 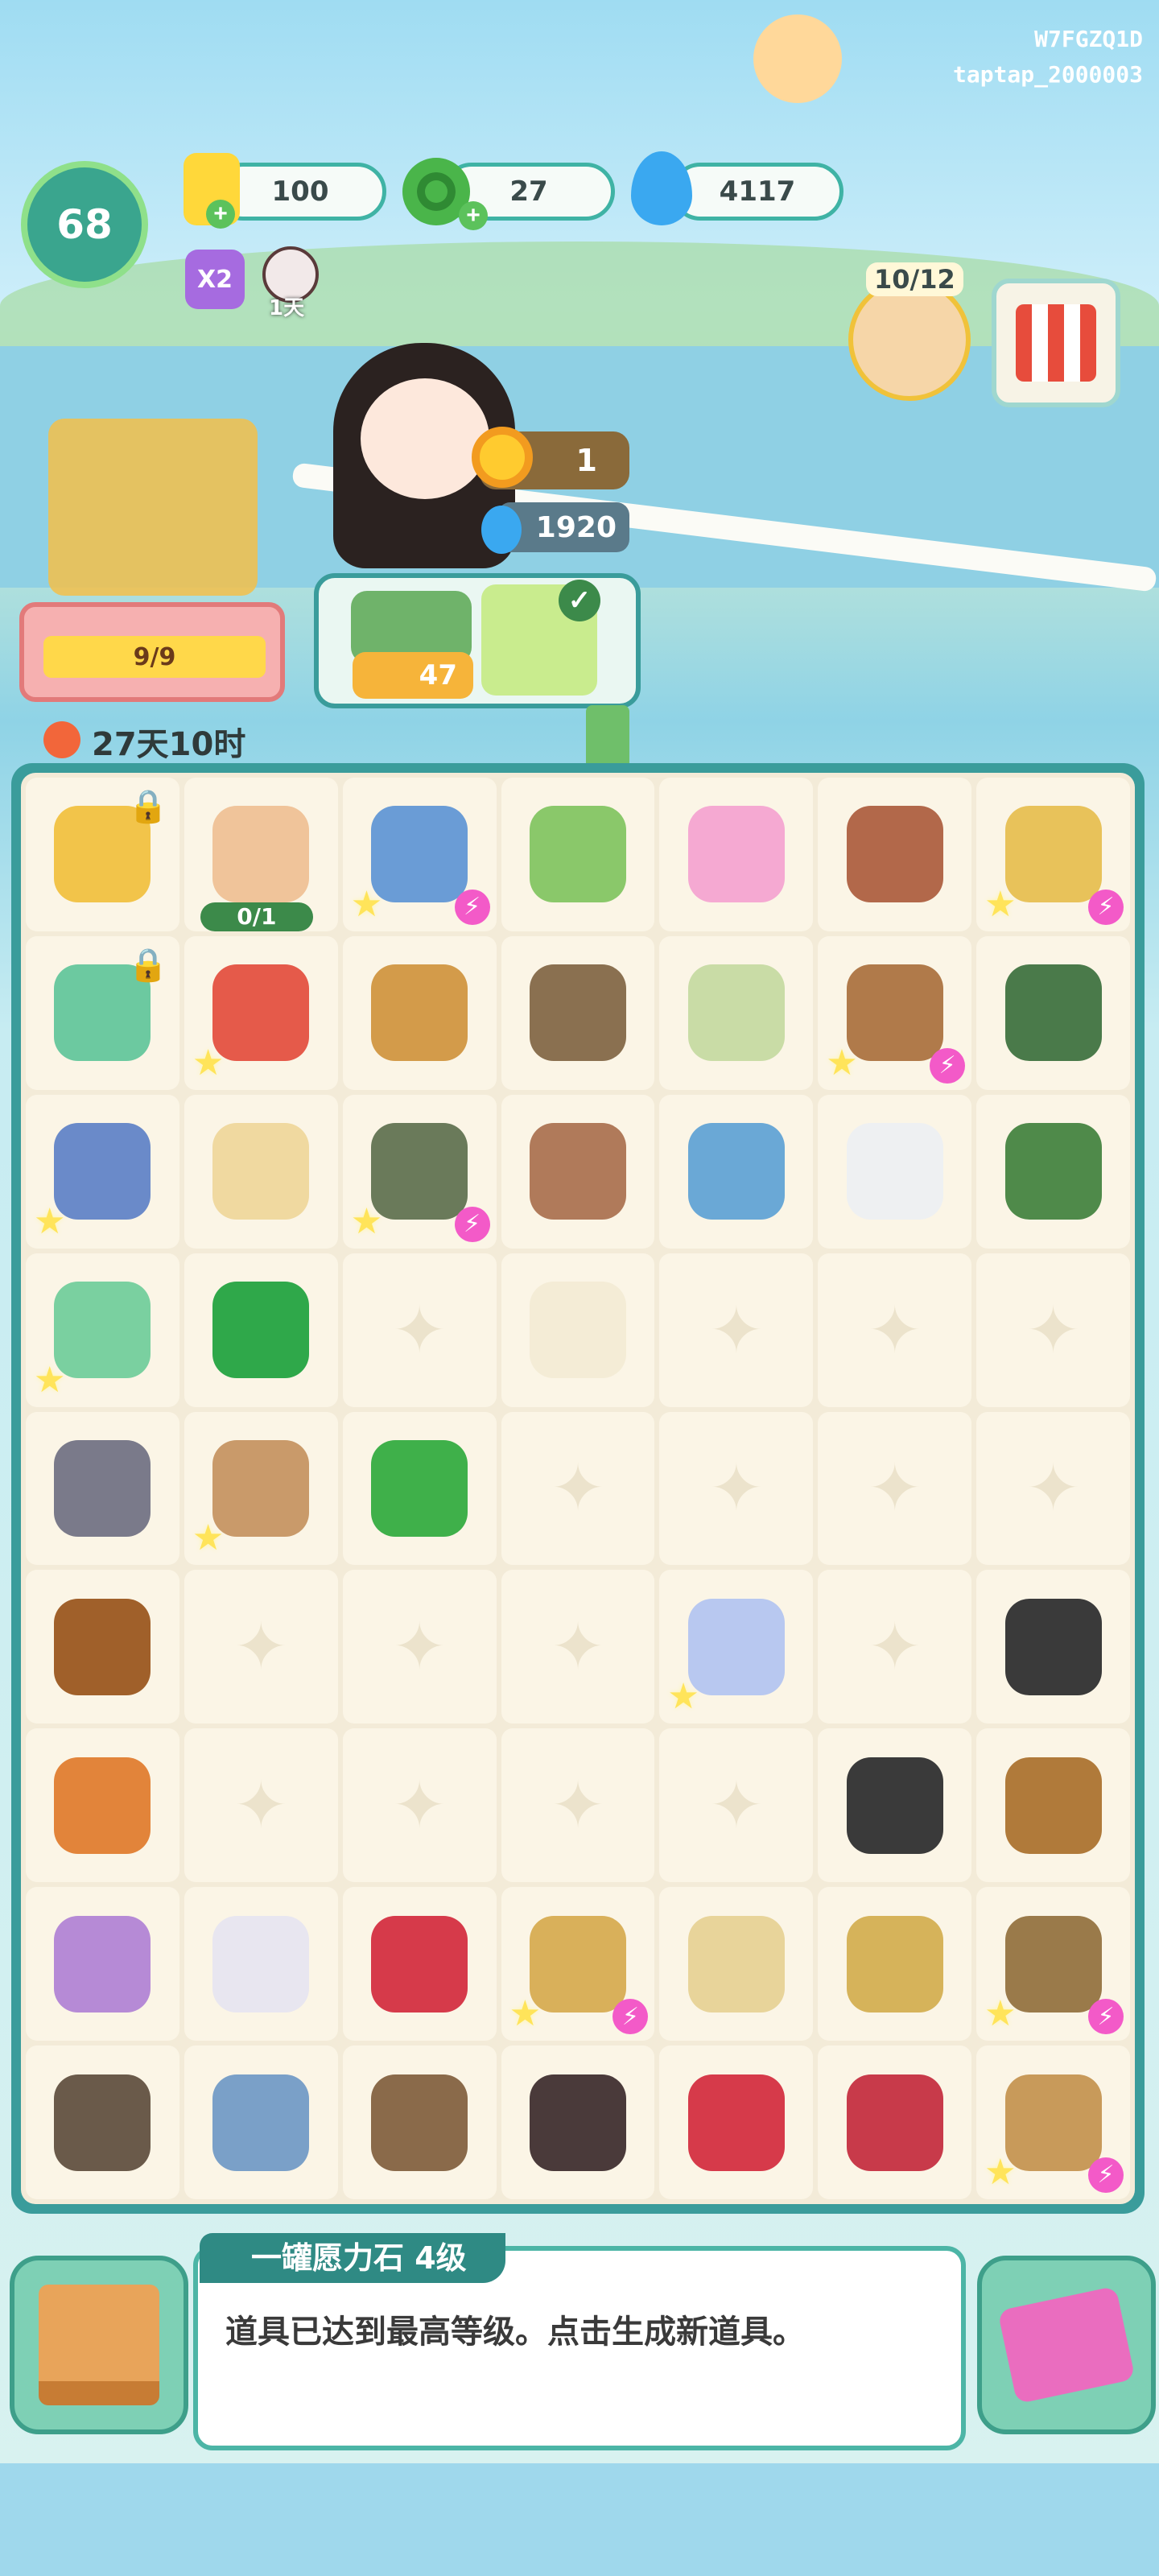 I want to click on board-cell-jar-white, so click(x=895, y=1171).